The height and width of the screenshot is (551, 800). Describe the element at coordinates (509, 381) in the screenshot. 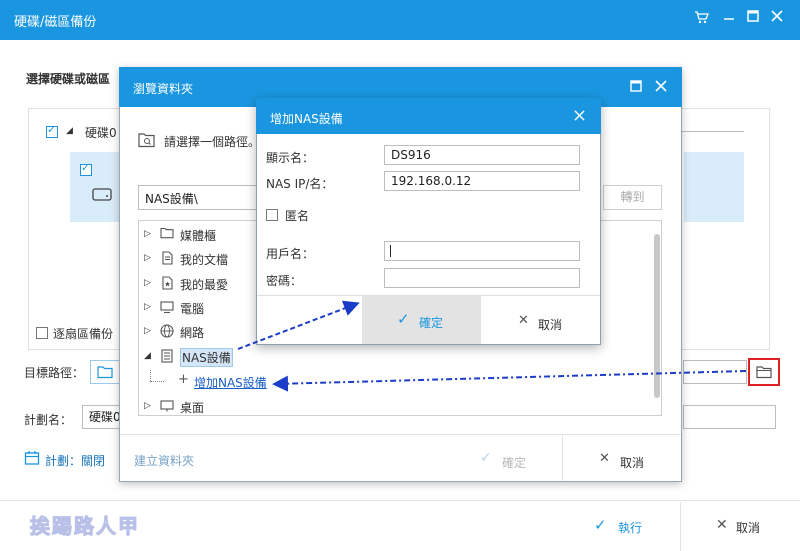

I see `arrow-to-add-nas` at that location.